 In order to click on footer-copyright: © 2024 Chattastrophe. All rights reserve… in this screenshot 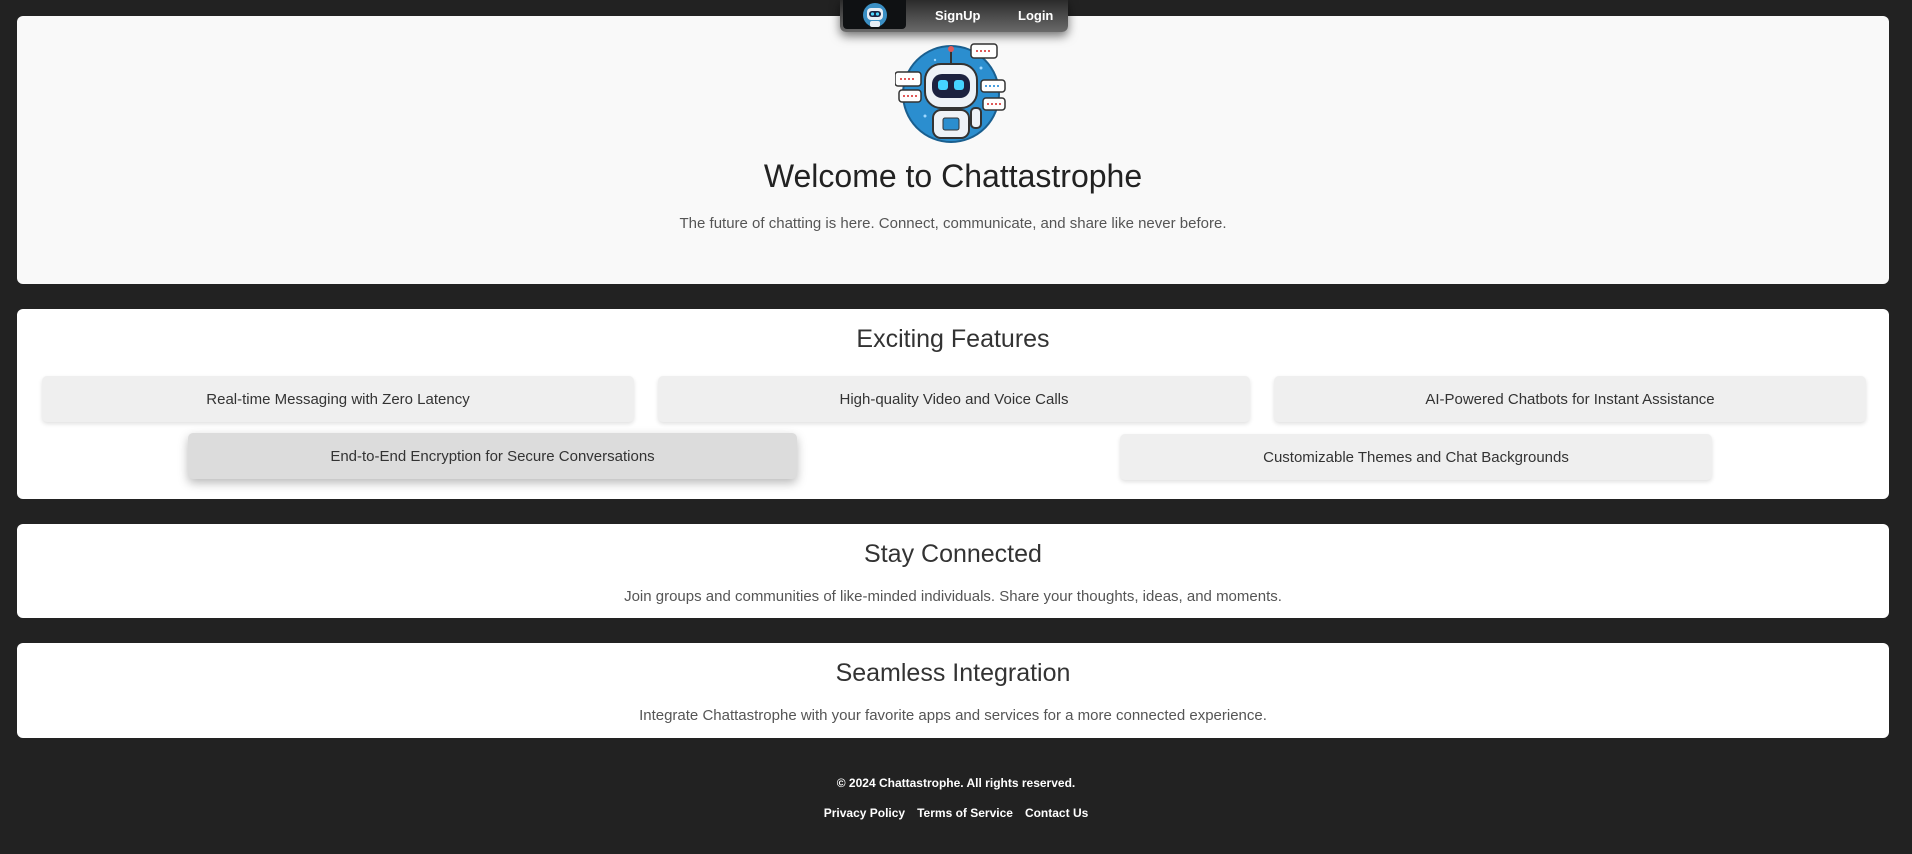, I will do `click(956, 783)`.